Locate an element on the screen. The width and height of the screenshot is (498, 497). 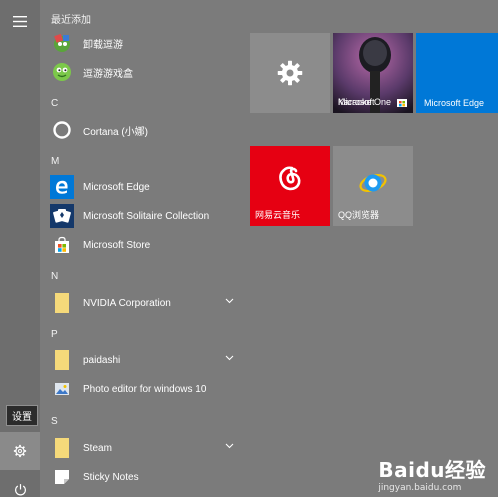
baidu-watermark: Baidu经验 jingyan.baidu.com is located at coordinates (432, 473).